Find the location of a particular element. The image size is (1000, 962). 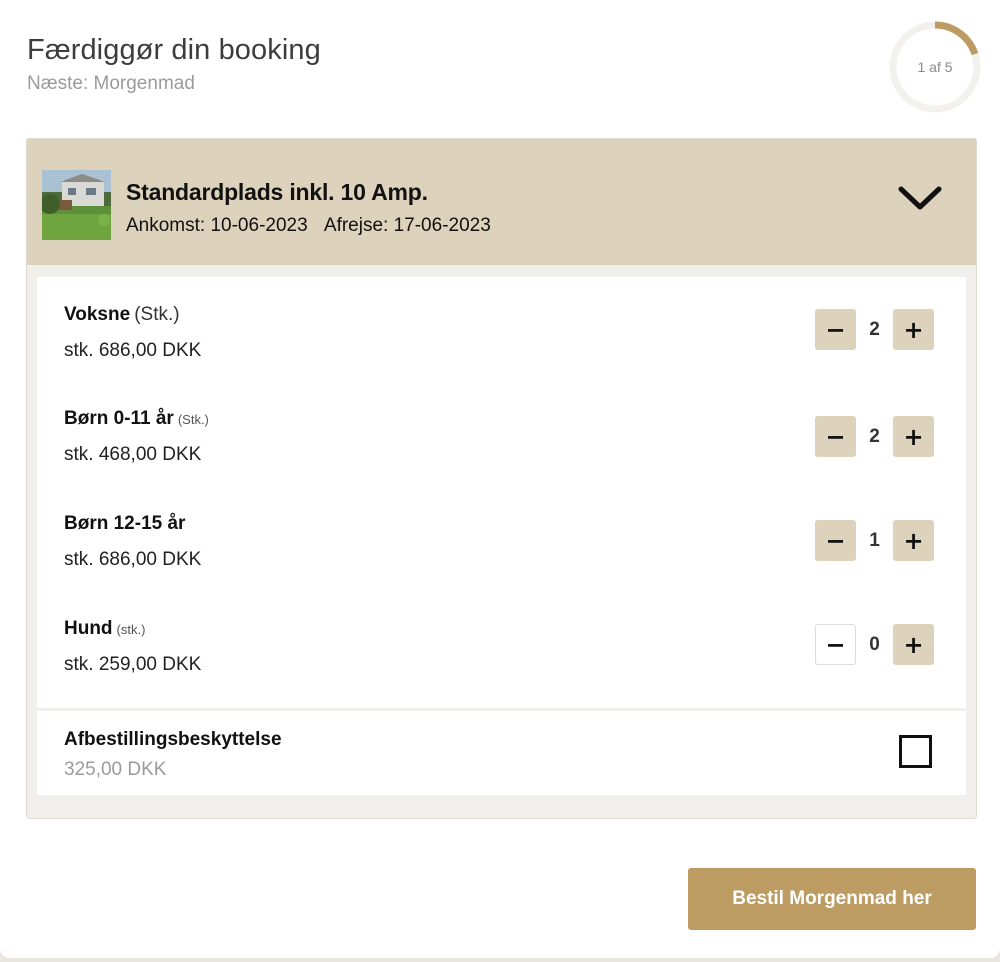

item-name: Voksne is located at coordinates (97, 314).